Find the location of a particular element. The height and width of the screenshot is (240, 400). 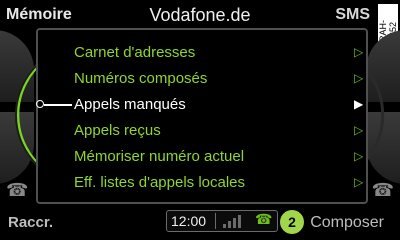

menu-item-label: Mémoriser numéro actuel is located at coordinates (159, 156).